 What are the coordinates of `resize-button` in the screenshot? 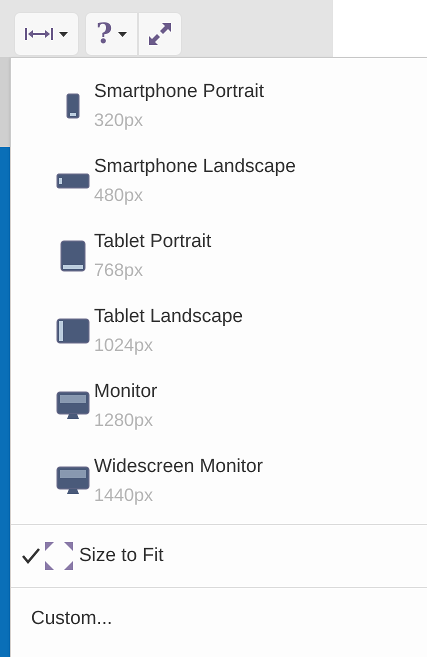 It's located at (160, 34).